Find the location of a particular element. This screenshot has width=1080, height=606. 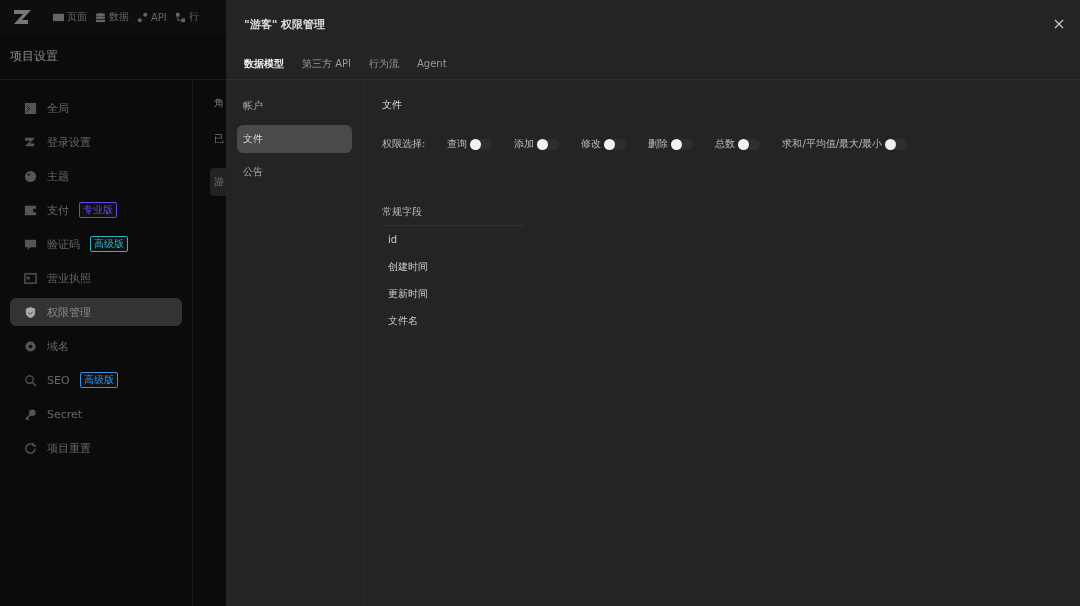

id-card-icon is located at coordinates (30, 278).